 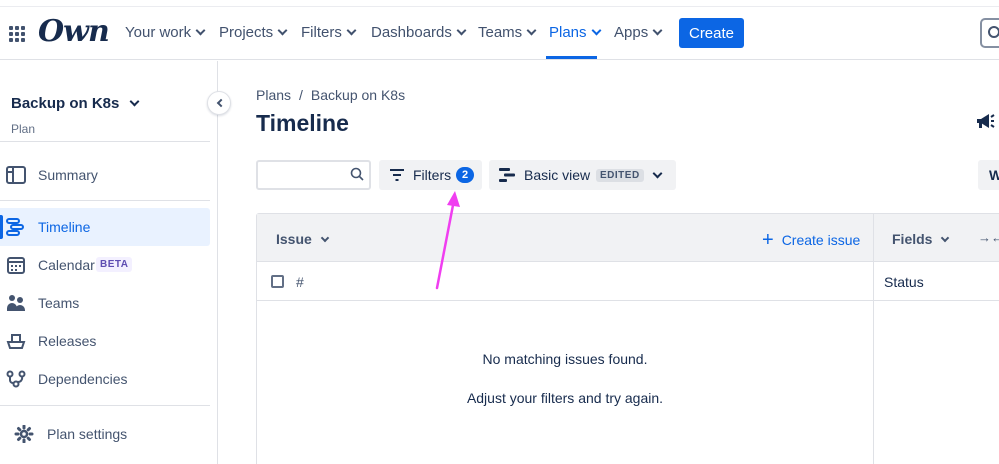 I want to click on table-subheader-row: # Status, so click(x=628, y=281).